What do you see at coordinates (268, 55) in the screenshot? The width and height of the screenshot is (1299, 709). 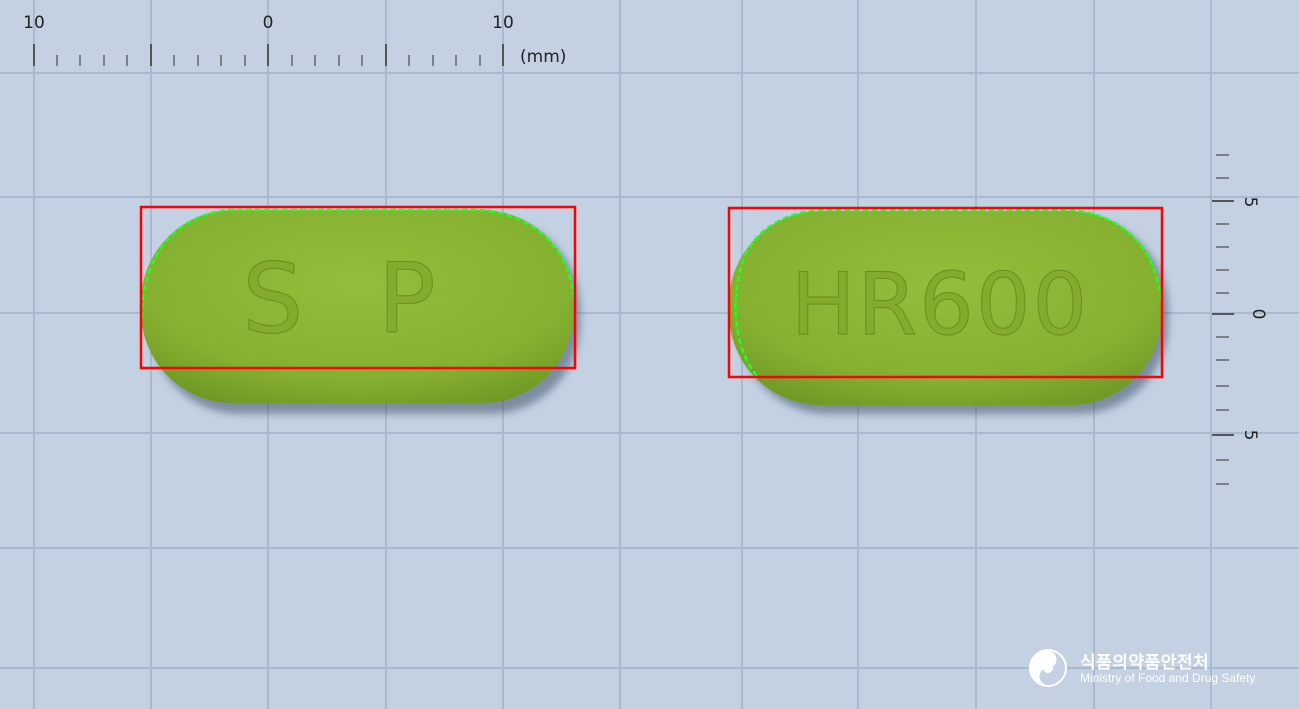 I see `top-ruler-ticks` at bounding box center [268, 55].